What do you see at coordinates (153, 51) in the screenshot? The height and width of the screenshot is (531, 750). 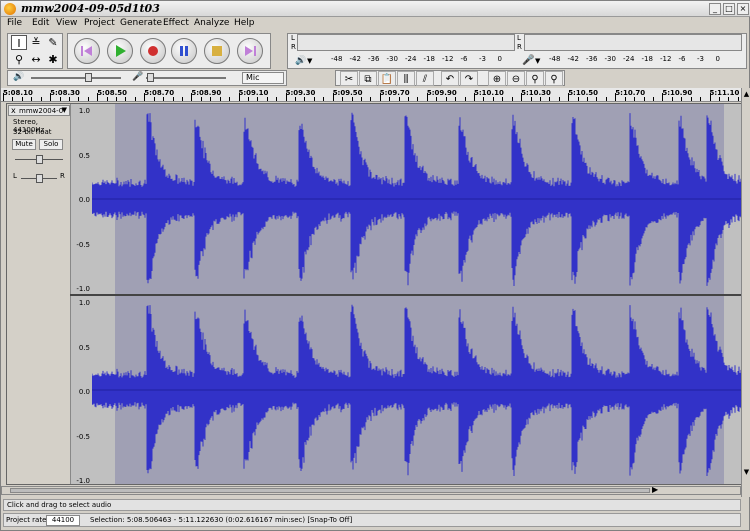 I see `record-button` at bounding box center [153, 51].